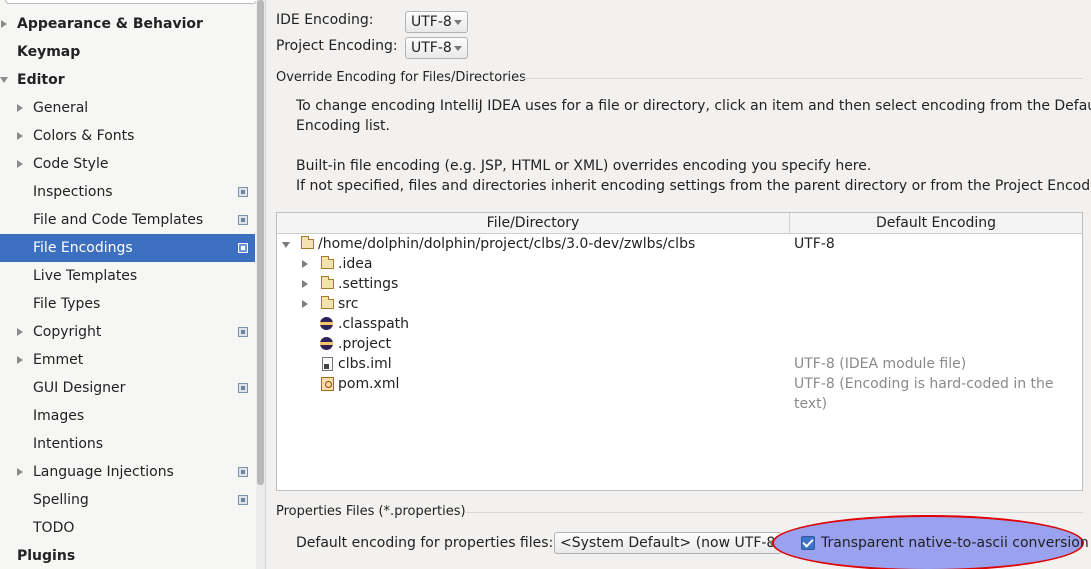 This screenshot has width=1091, height=569. Describe the element at coordinates (59, 416) in the screenshot. I see `sidebar-item-label: Images` at that location.